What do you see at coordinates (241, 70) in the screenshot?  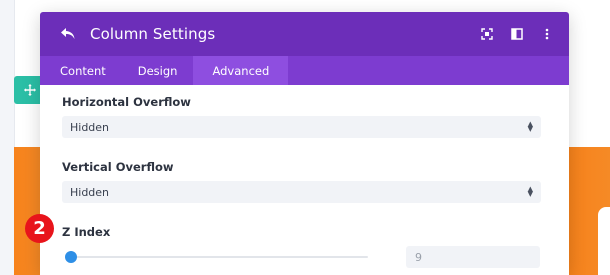 I see `tab-advanced: Advanced` at bounding box center [241, 70].